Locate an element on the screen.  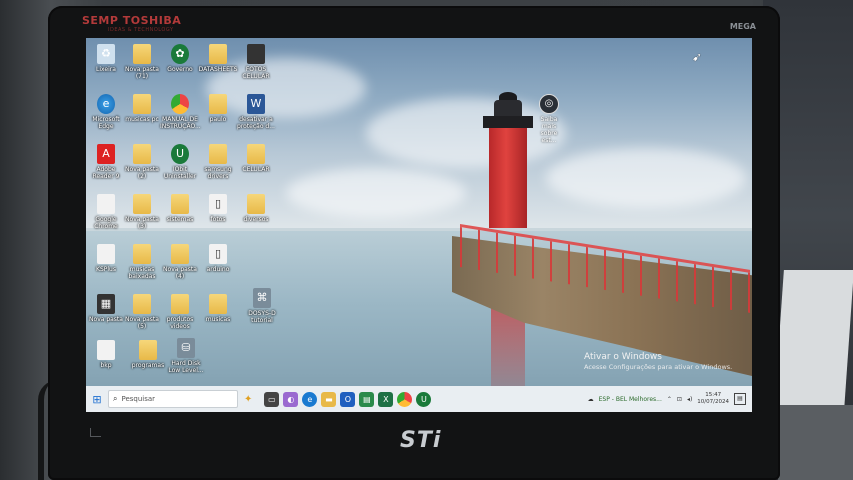
clock: 15:47 10/07/2024 is located at coordinates (713, 399).